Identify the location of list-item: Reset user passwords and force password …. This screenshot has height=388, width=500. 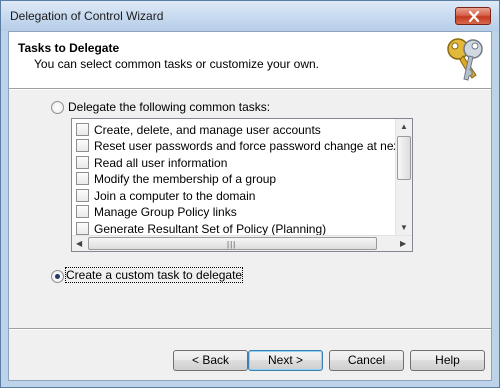
(242, 145).